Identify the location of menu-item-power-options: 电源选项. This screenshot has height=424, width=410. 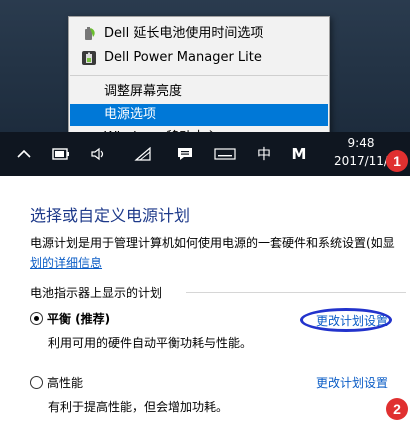
(199, 115).